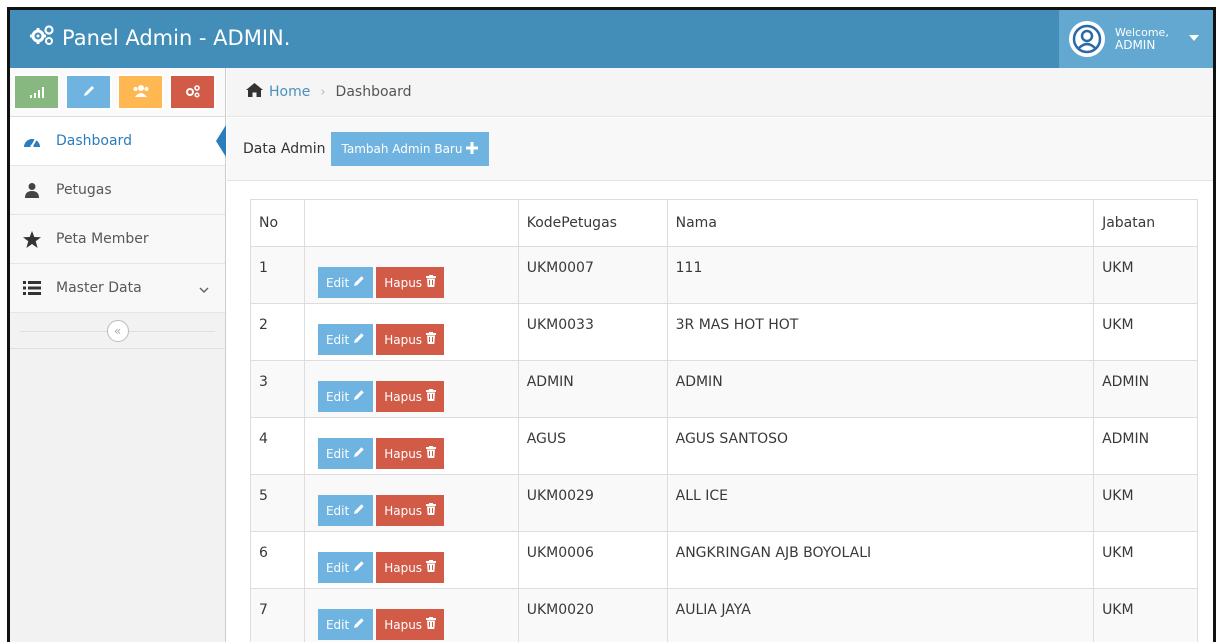  I want to click on sidebar-item-master-data: Master Data, so click(117, 288).